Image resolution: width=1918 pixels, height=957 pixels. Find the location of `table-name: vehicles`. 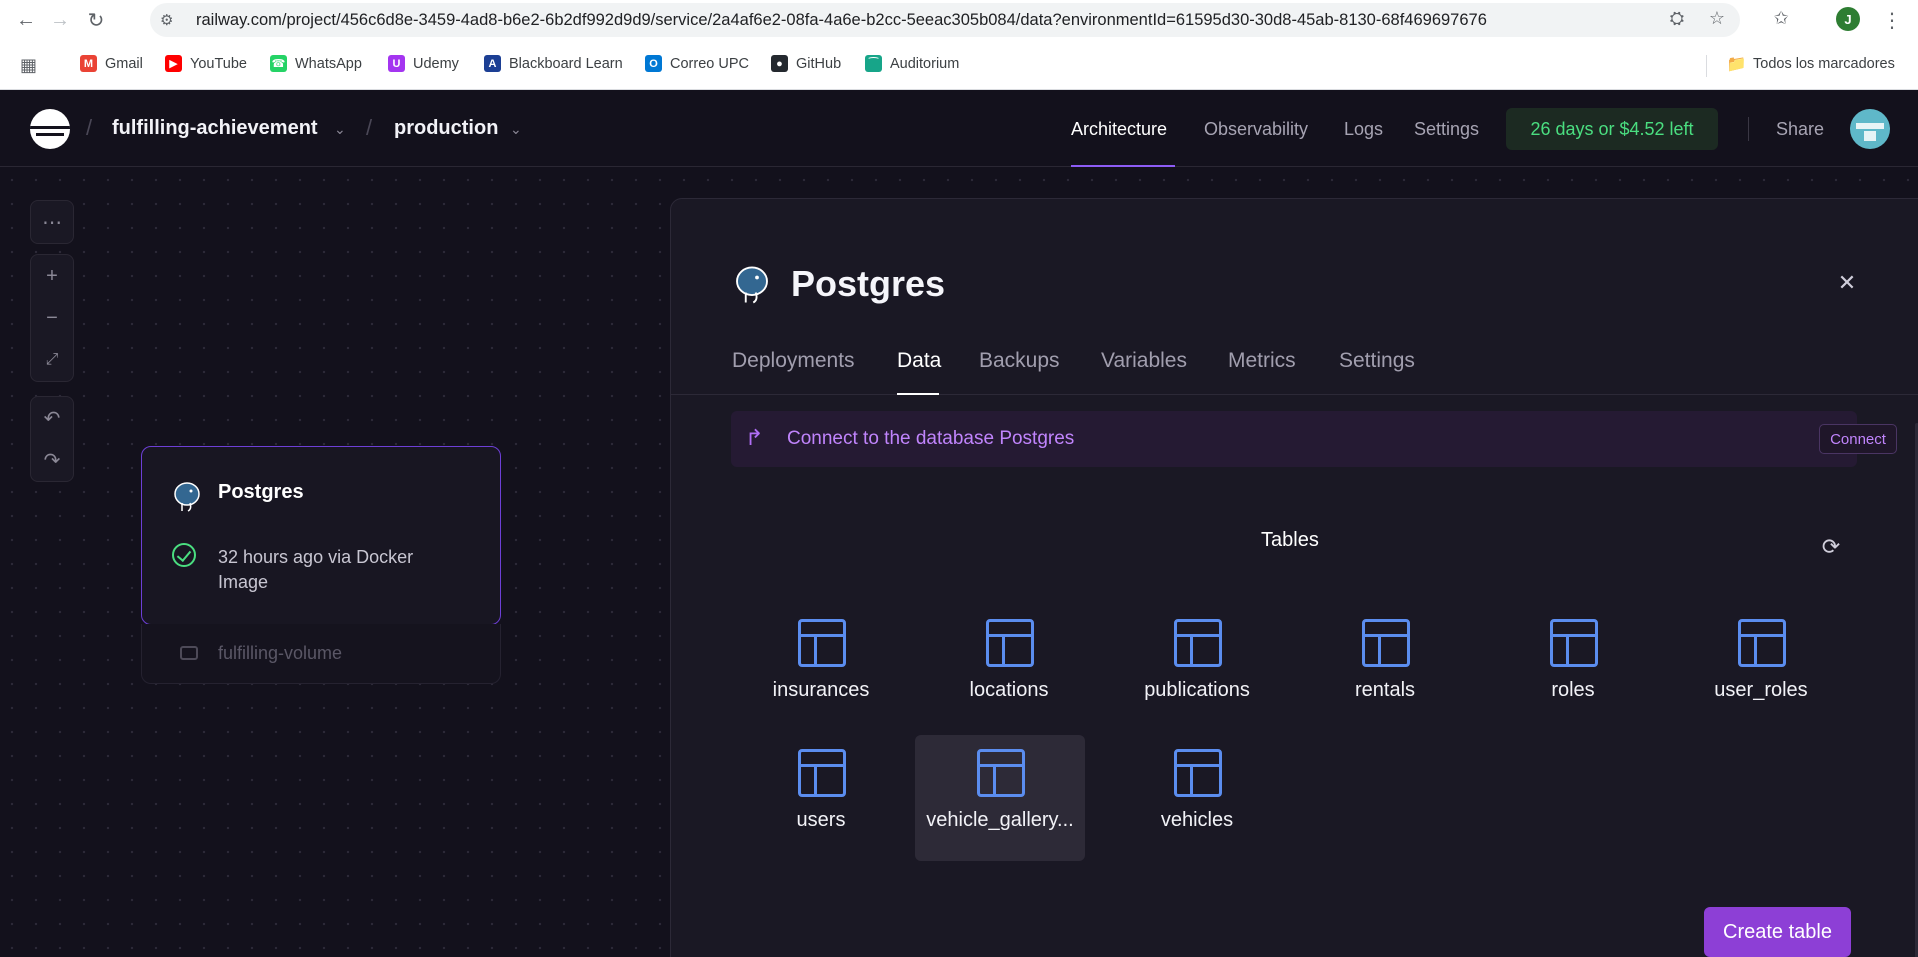

table-name: vehicles is located at coordinates (1197, 820).